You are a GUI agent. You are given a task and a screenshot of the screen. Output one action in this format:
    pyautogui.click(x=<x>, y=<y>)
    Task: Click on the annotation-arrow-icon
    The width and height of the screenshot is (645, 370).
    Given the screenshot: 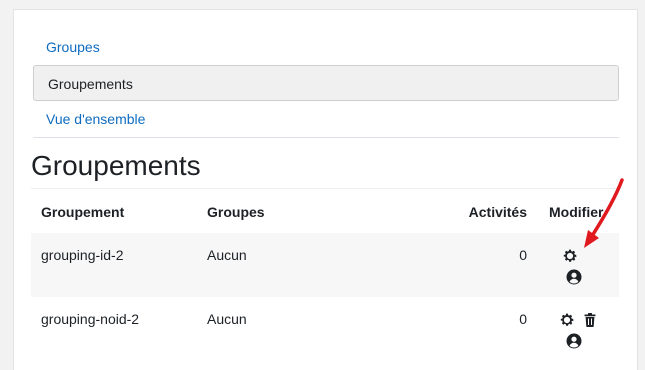 What is the action you would take?
    pyautogui.click(x=604, y=213)
    